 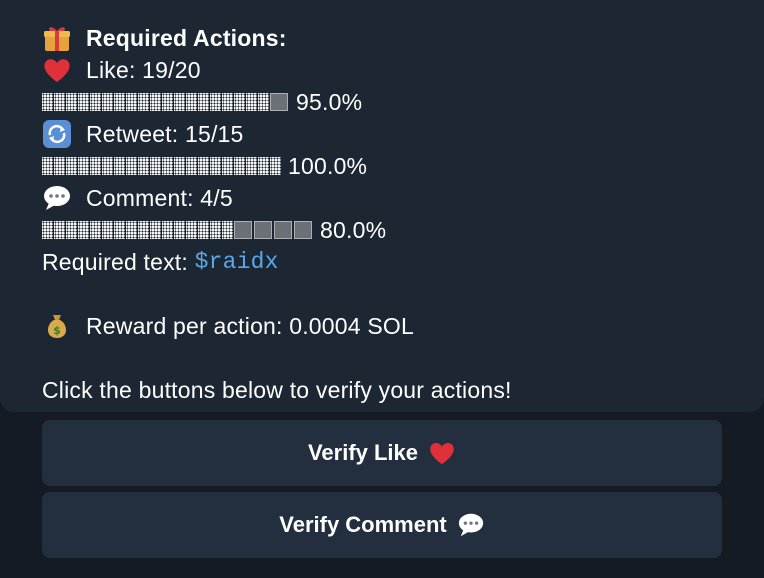 What do you see at coordinates (57, 134) in the screenshot?
I see `retweet-icon` at bounding box center [57, 134].